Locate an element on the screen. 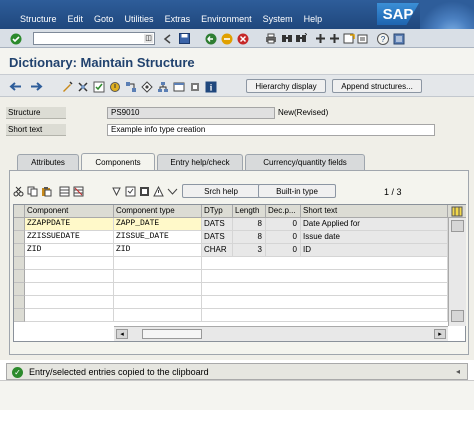 The height and width of the screenshot is (423, 474). display-change-icon is located at coordinates (66, 86).